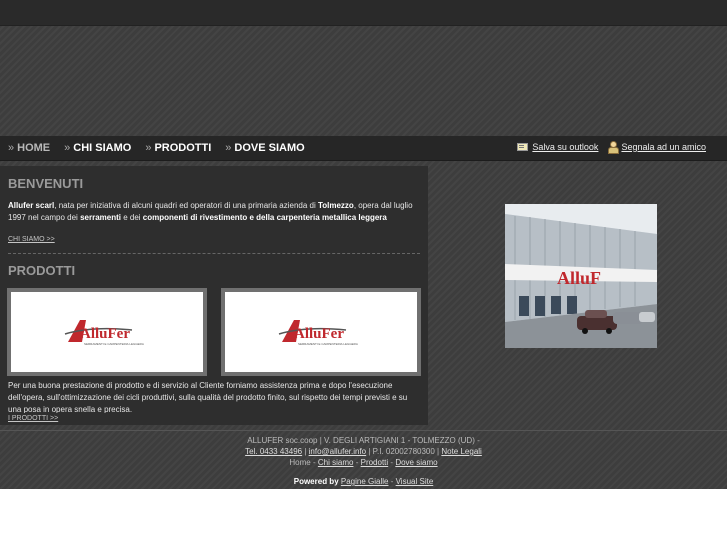  I want to click on building-image: AlluF, so click(581, 276).